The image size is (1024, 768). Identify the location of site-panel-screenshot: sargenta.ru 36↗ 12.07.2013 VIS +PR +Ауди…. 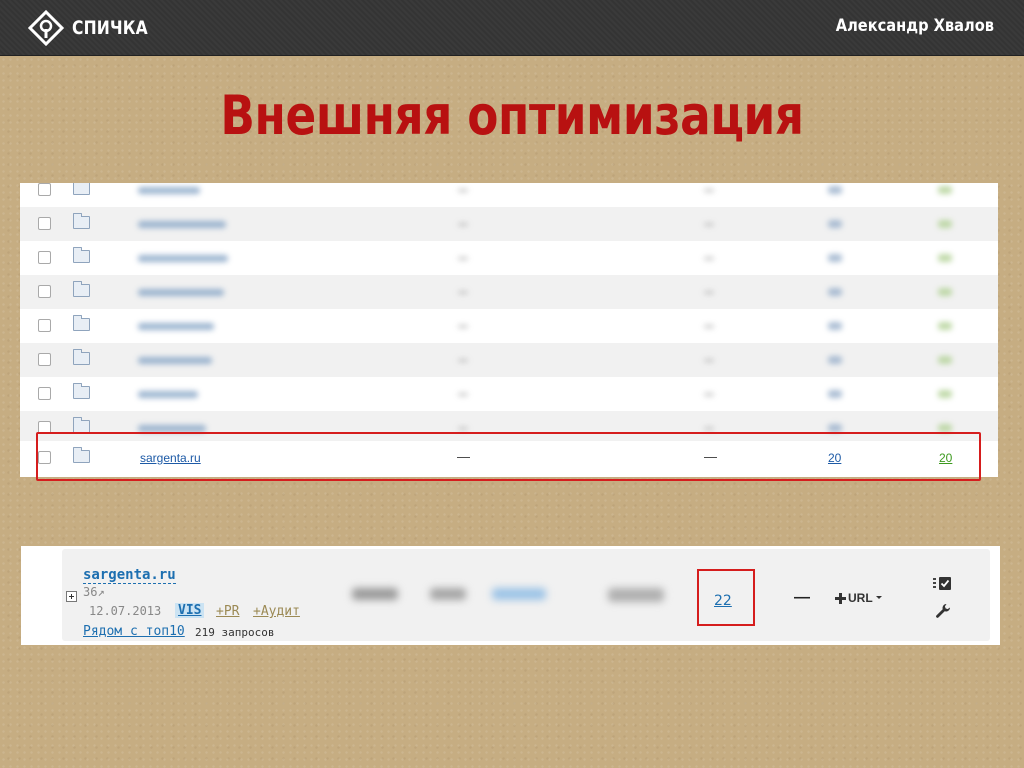
(510, 595).